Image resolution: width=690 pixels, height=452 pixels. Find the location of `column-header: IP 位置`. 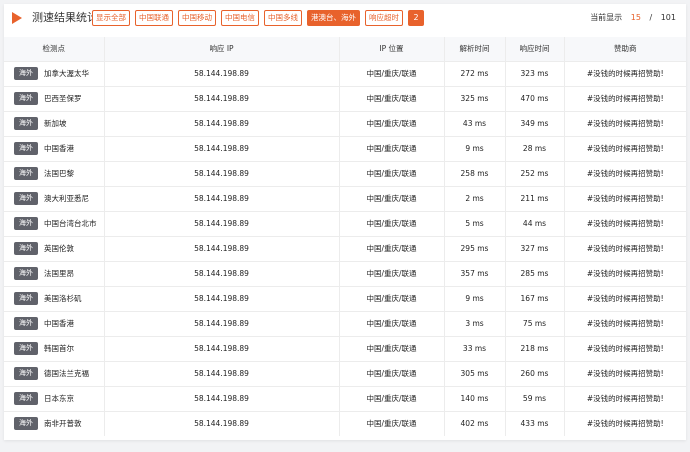

column-header: IP 位置 is located at coordinates (392, 49).